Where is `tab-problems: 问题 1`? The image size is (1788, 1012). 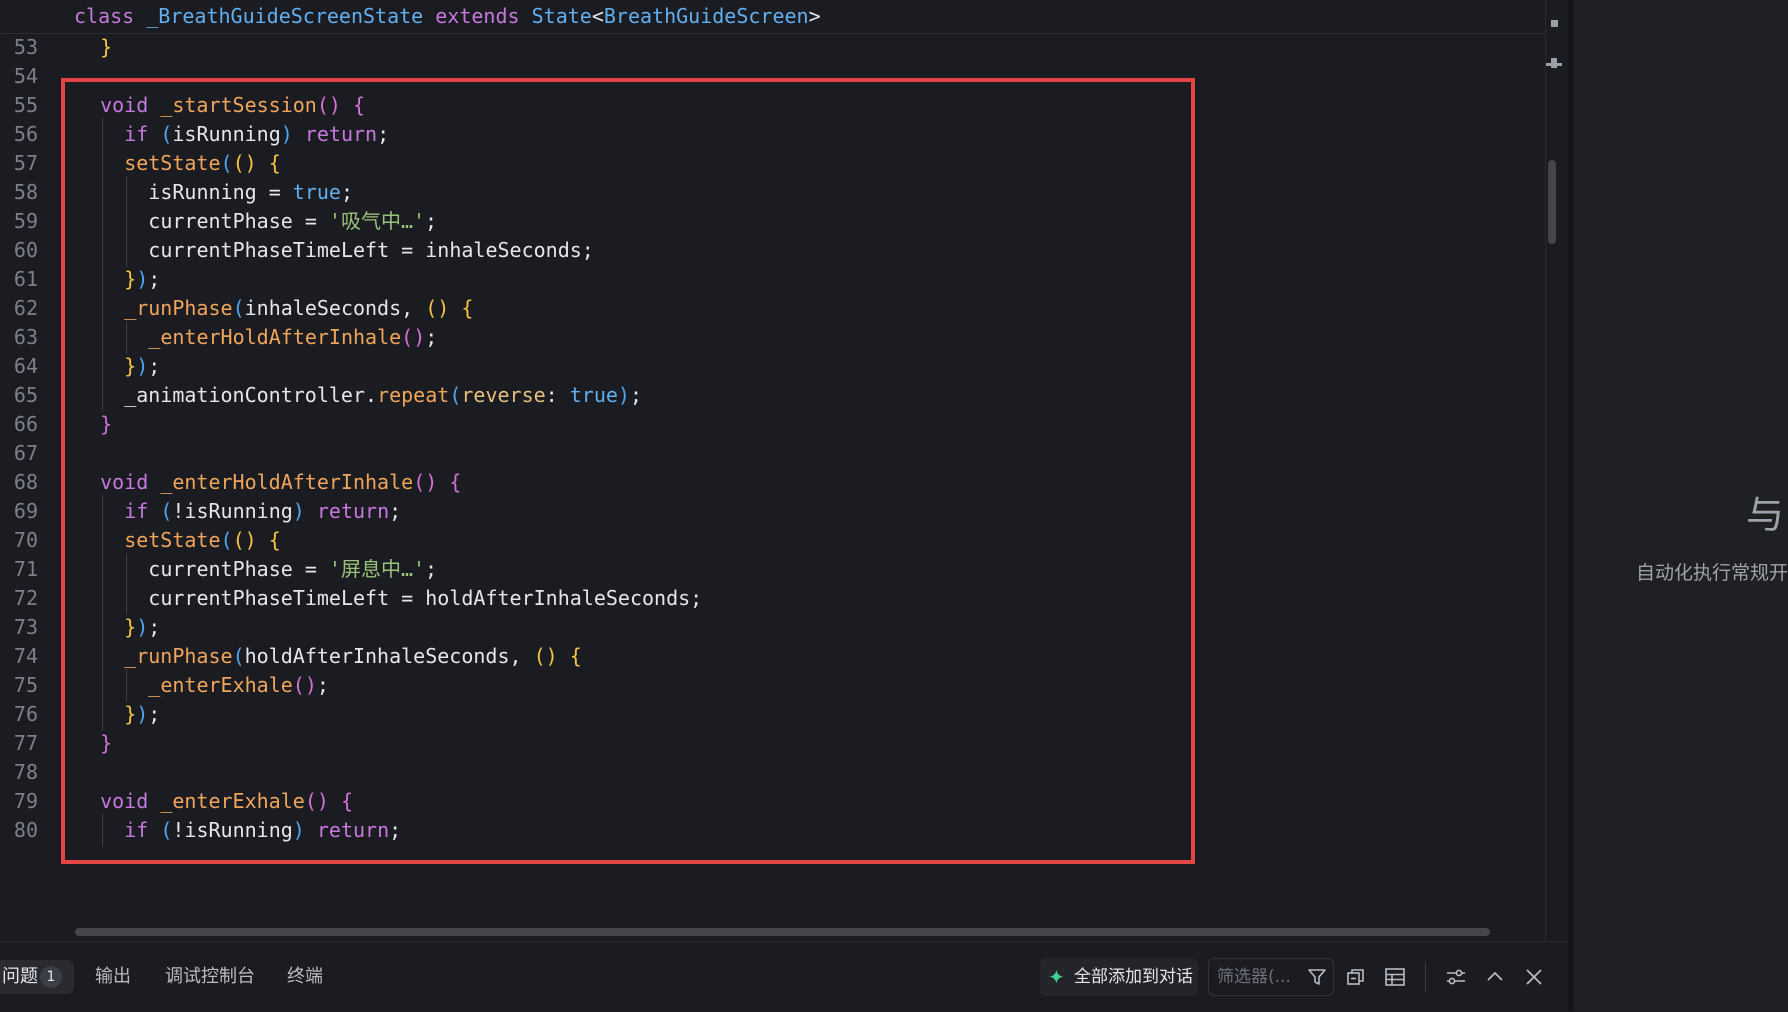 tab-problems: 问题 1 is located at coordinates (37, 977).